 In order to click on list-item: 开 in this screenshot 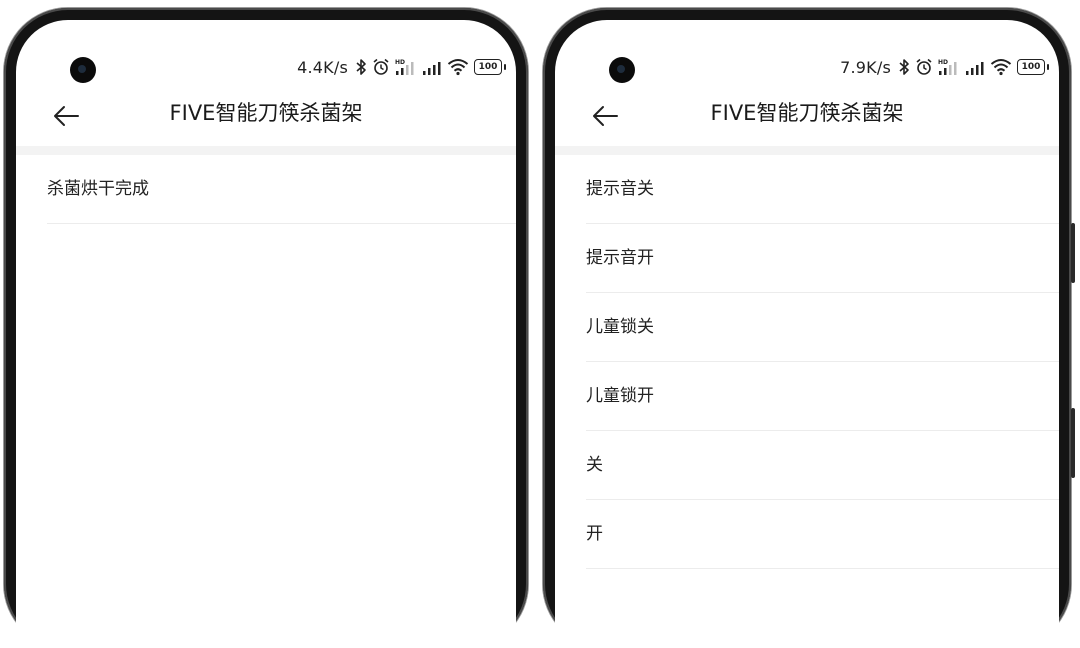, I will do `click(807, 534)`.